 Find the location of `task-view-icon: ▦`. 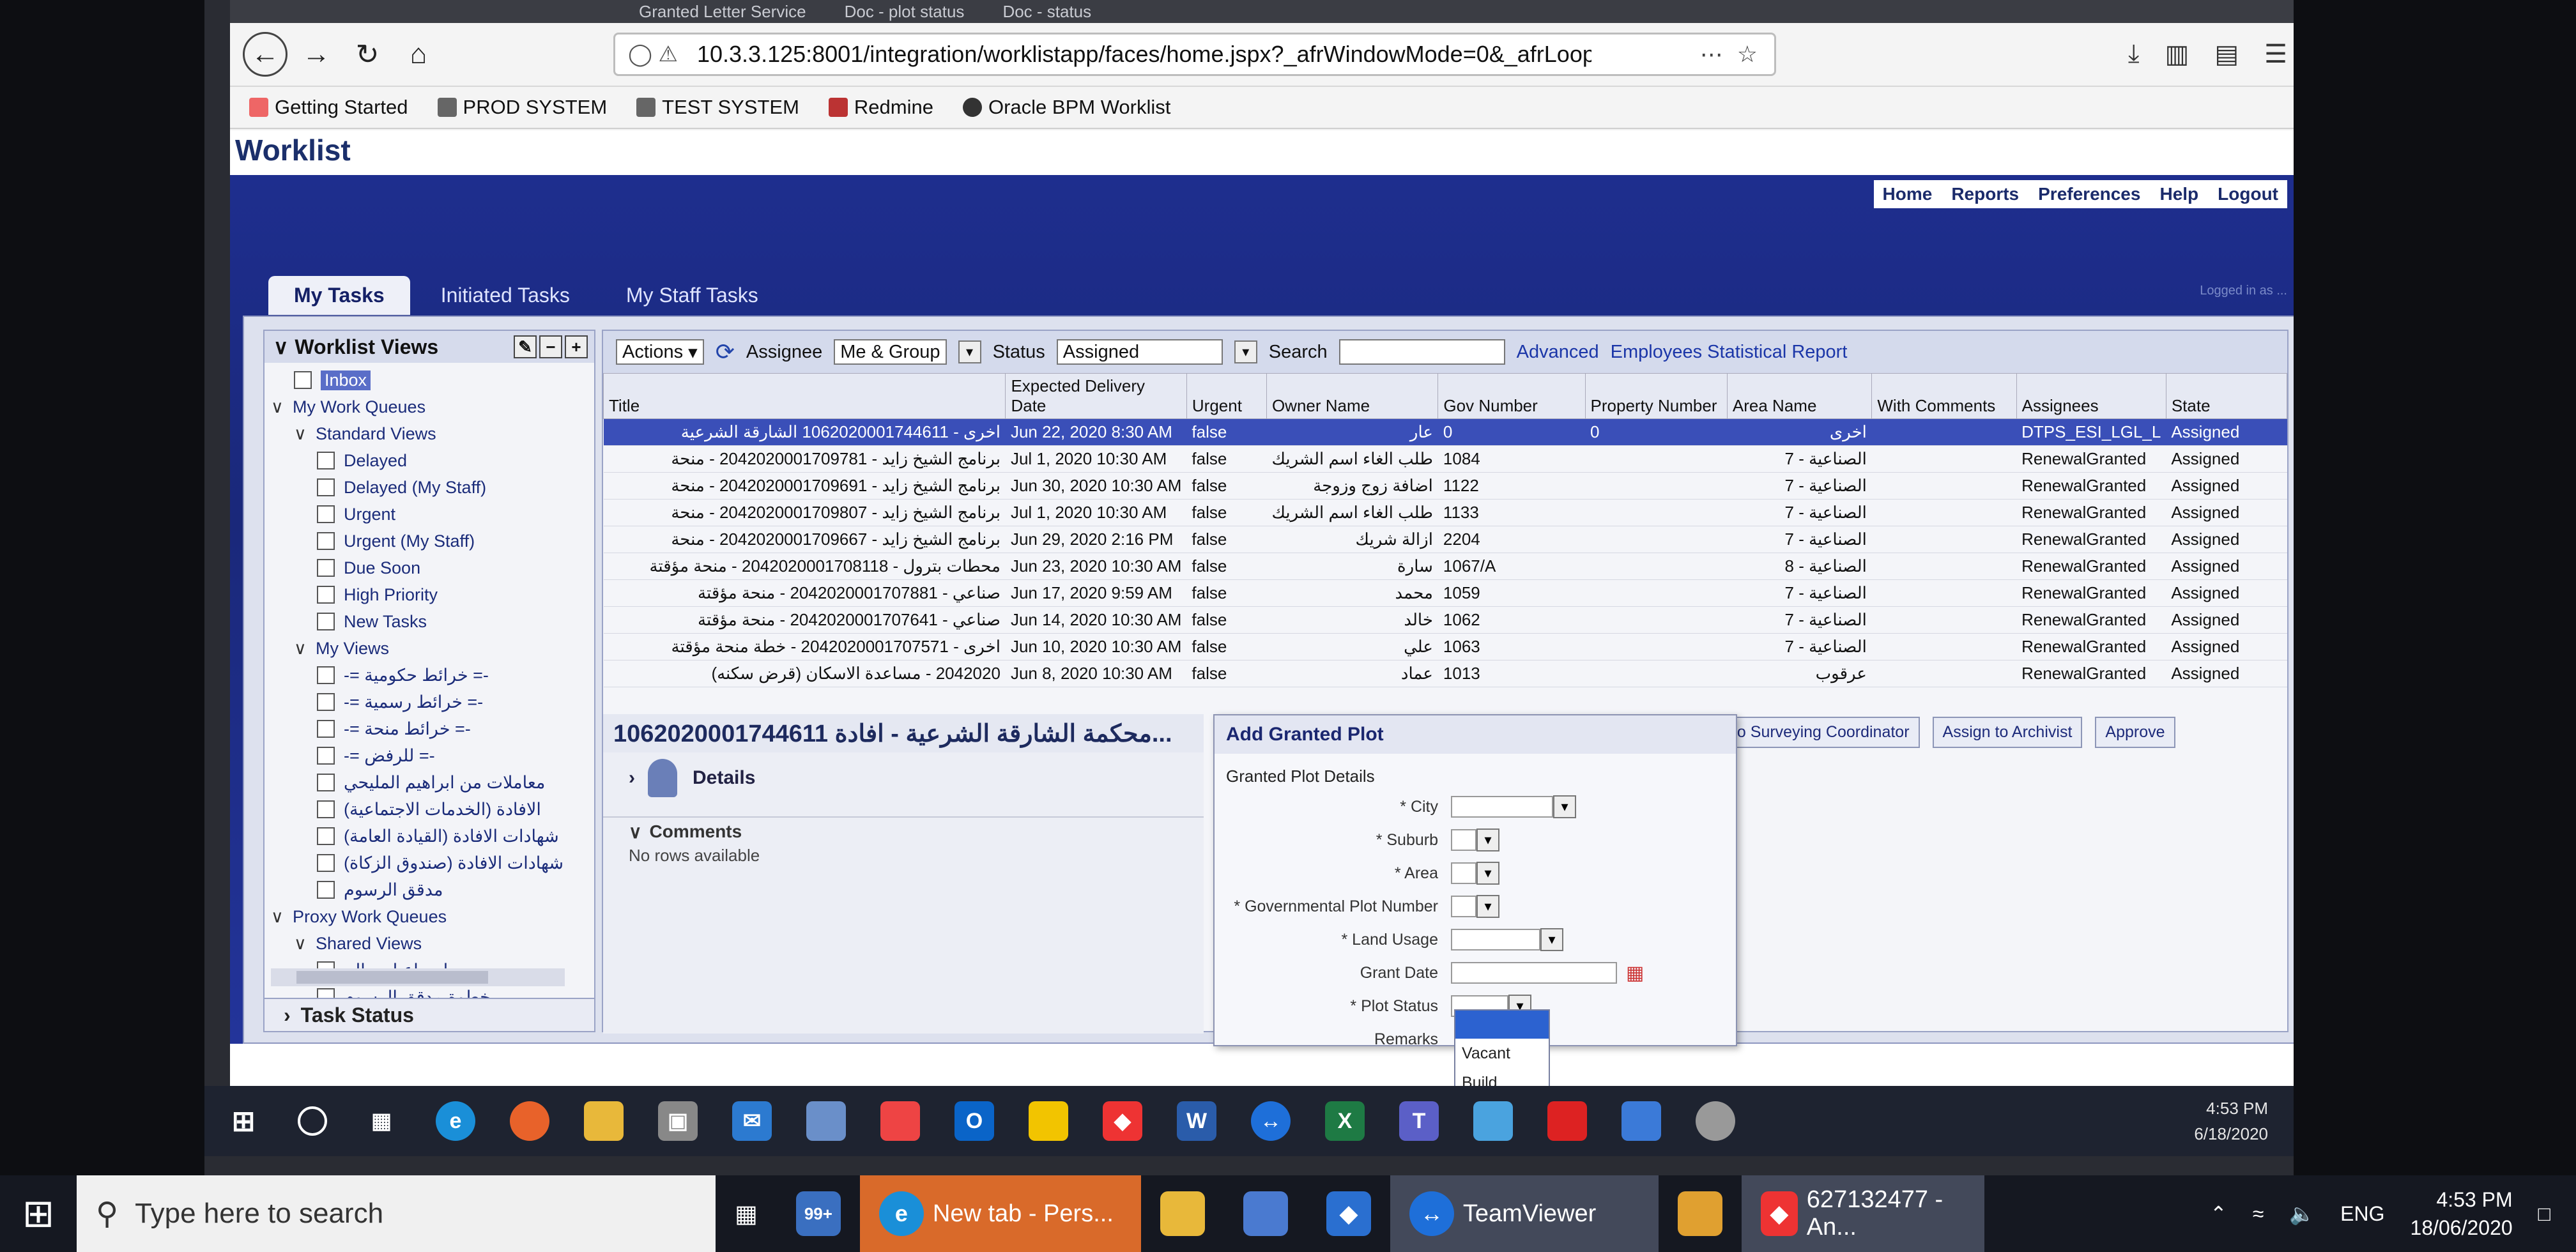

task-view-icon: ▦ is located at coordinates (381, 1121).